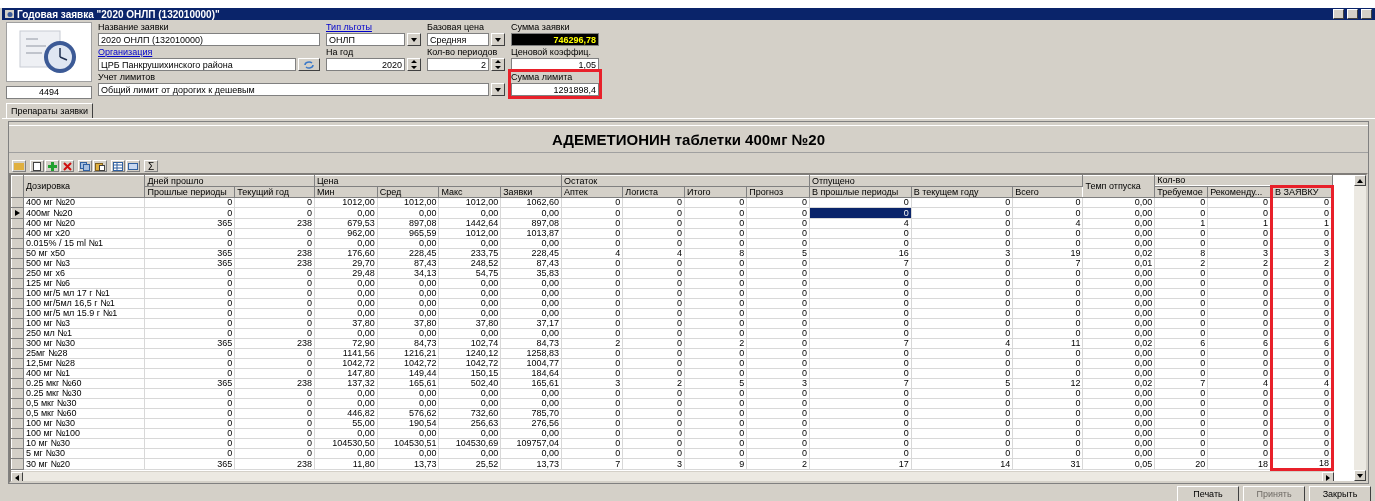  What do you see at coordinates (469, 192) in the screenshot?
I see `column-header: Макс` at bounding box center [469, 192].